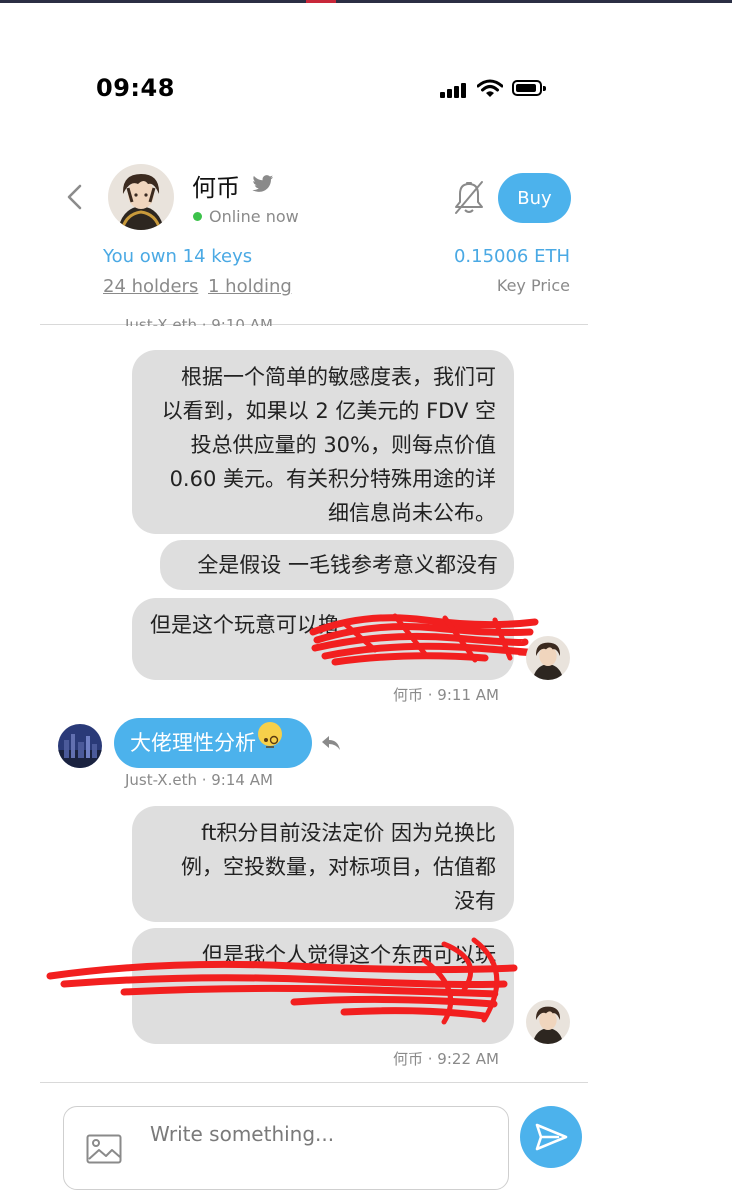 The image size is (732, 1200). Describe the element at coordinates (314, 324) in the screenshot. I see `header-divider` at that location.